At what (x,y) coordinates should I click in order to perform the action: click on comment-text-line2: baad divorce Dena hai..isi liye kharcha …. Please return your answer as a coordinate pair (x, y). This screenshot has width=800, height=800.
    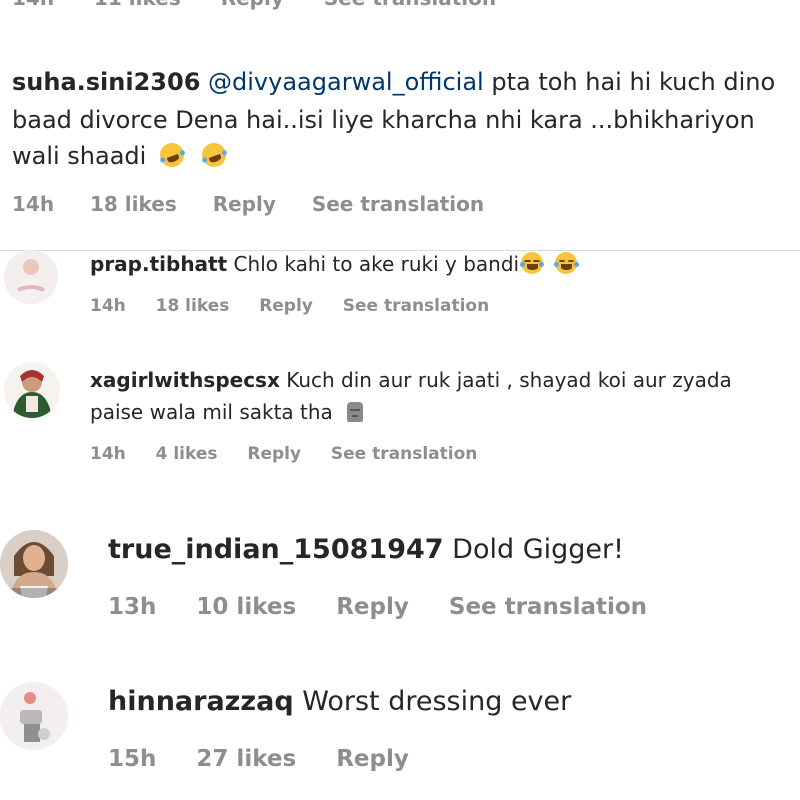
    Looking at the image, I should click on (383, 120).